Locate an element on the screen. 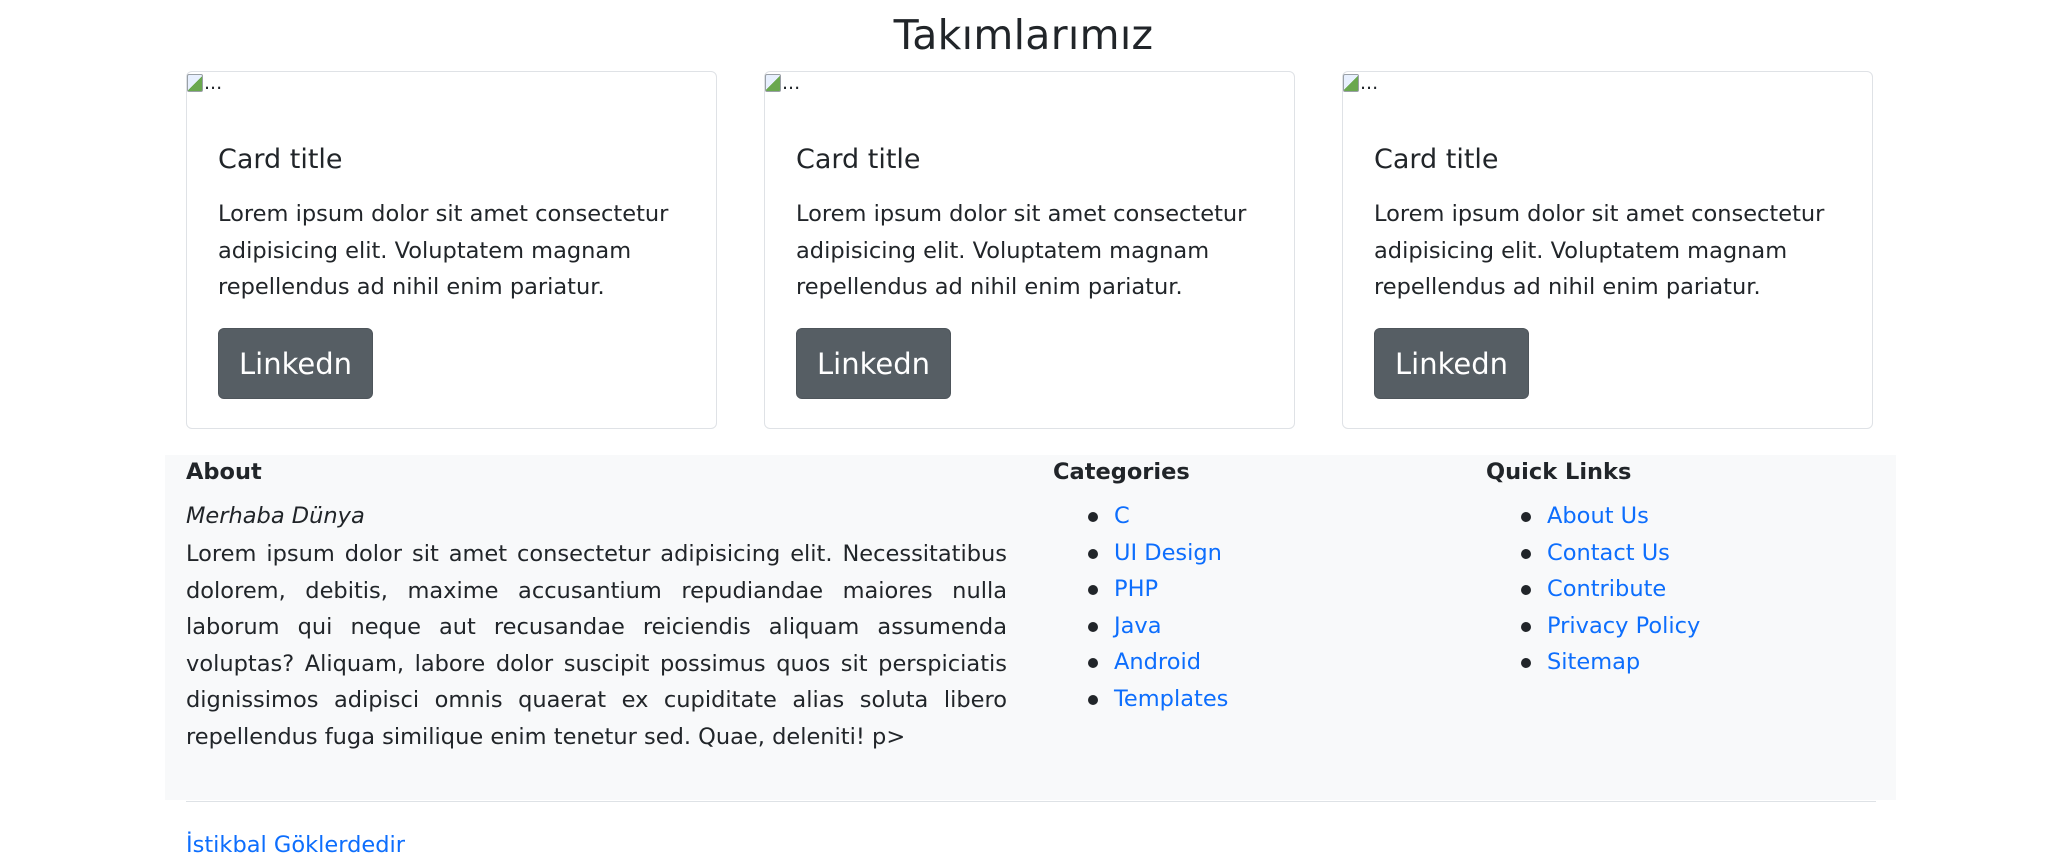  about-us-link: About Us is located at coordinates (1598, 516).